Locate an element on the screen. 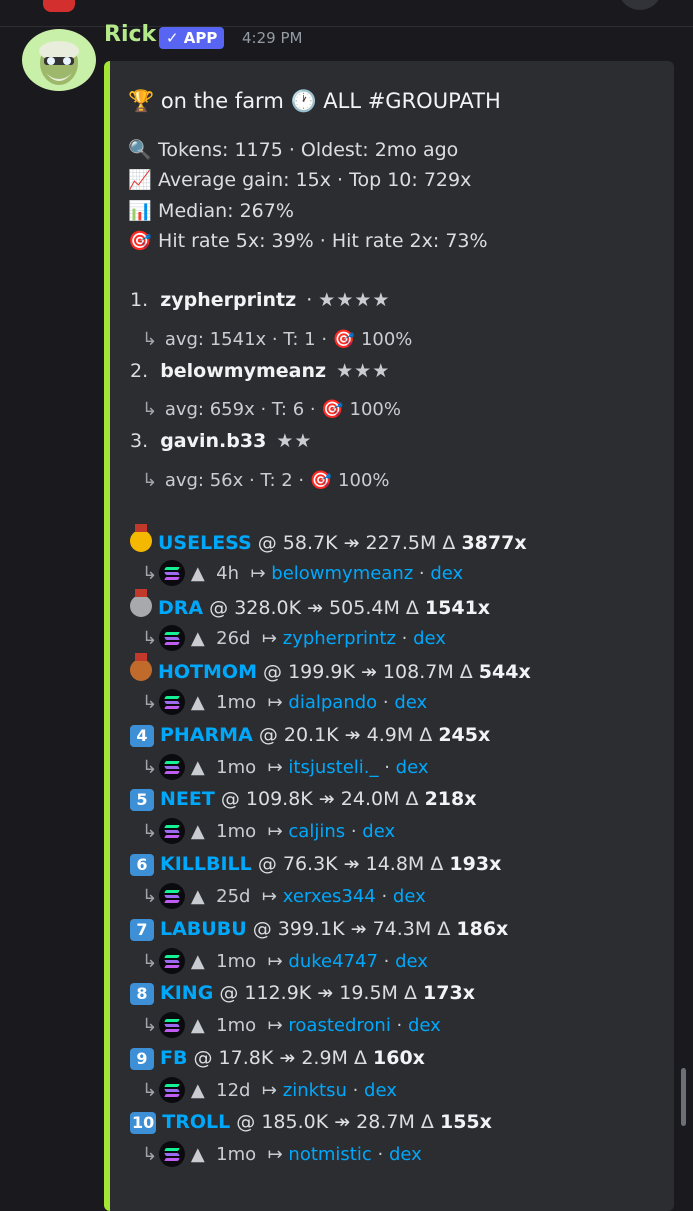  scrollbar is located at coordinates (683, 1097).